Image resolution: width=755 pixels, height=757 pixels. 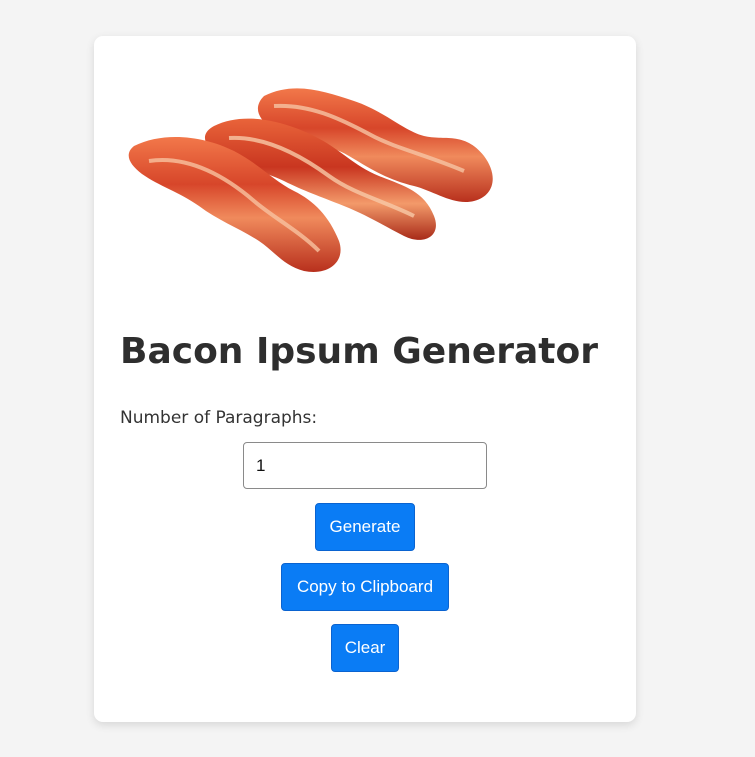 What do you see at coordinates (365, 648) in the screenshot?
I see `clear-button: Clear` at bounding box center [365, 648].